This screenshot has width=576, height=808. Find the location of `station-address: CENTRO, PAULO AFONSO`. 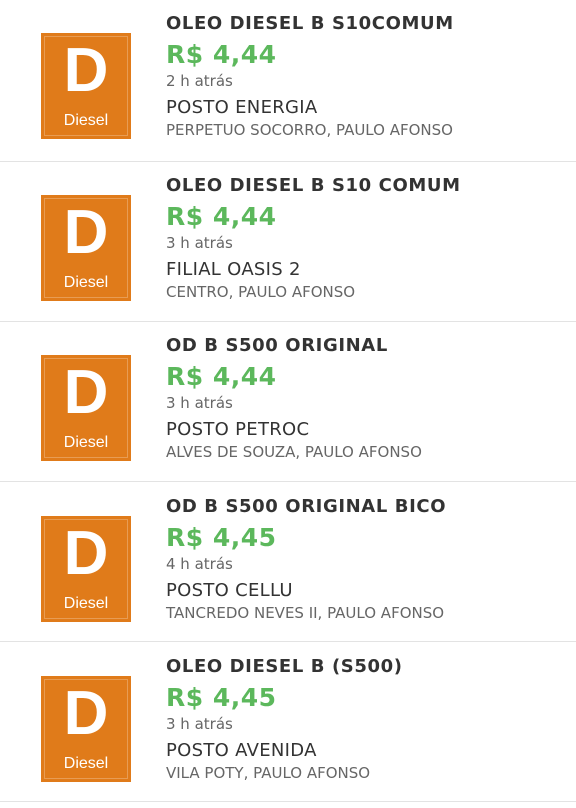

station-address: CENTRO, PAULO AFONSO is located at coordinates (261, 292).